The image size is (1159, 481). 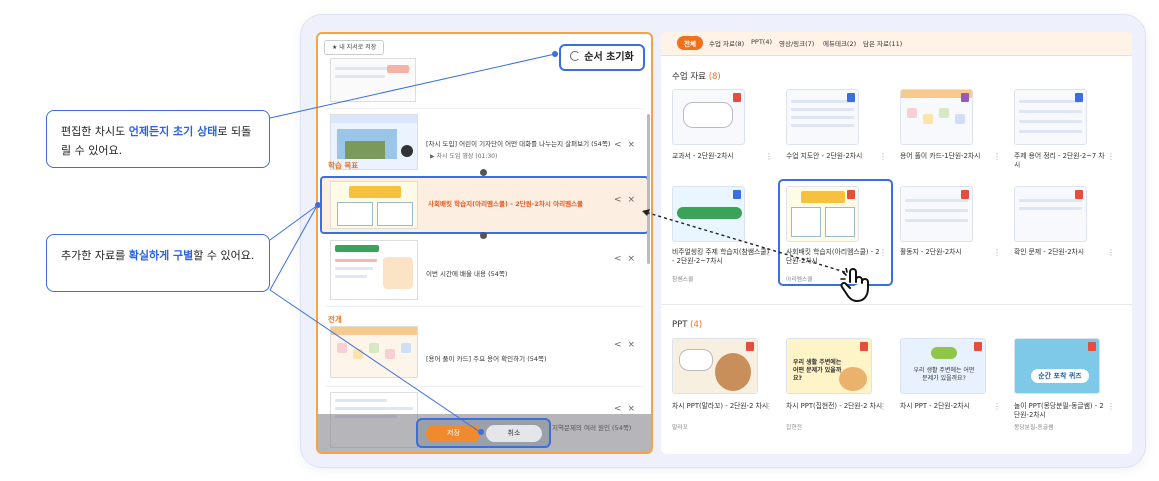 I want to click on materials-section-title: 수업 자료 (8), so click(x=696, y=76).